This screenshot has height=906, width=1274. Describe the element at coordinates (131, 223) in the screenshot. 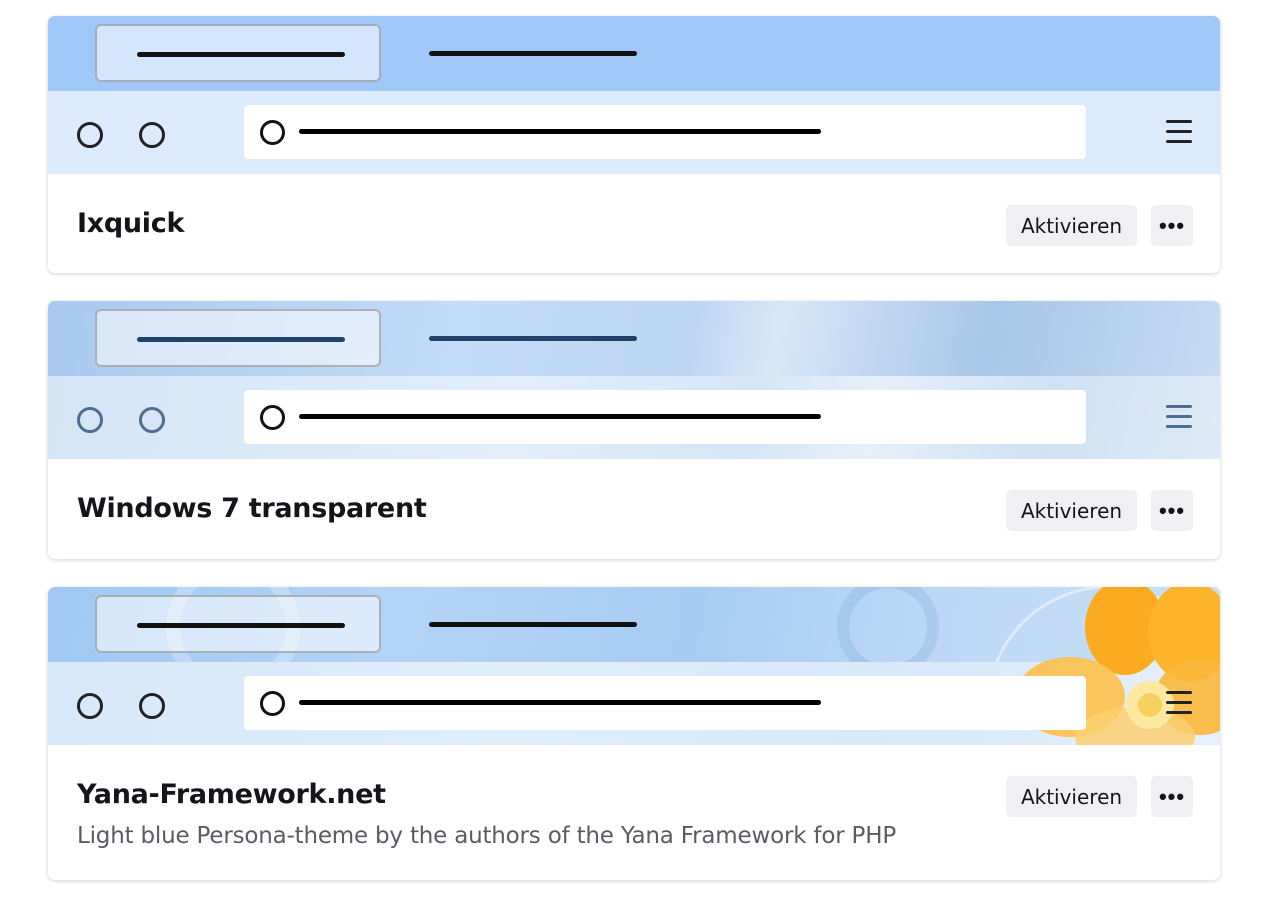

I see `theme-name: Ixquick` at that location.